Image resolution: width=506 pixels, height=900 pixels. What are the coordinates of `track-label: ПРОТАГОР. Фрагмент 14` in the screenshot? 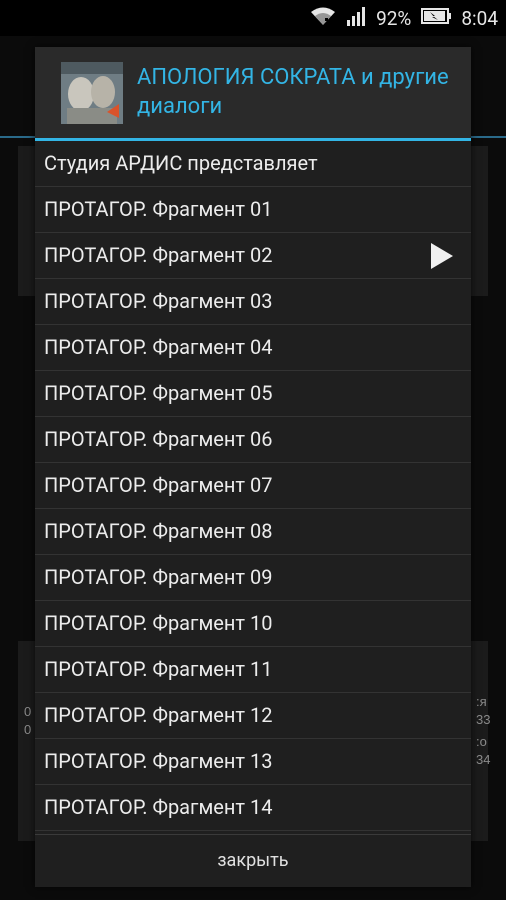 It's located at (158, 807).